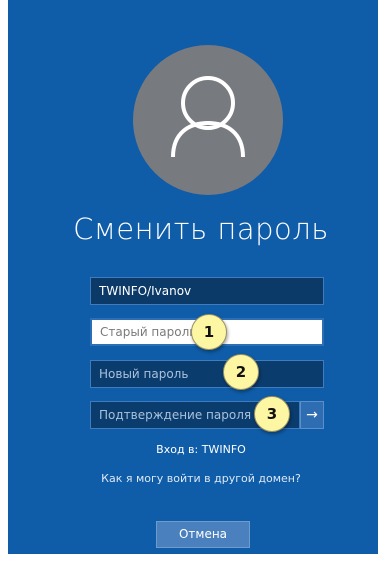 The height and width of the screenshot is (562, 382). I want to click on sign-in-domain-label: Вход в: TWINFO, so click(201, 449).